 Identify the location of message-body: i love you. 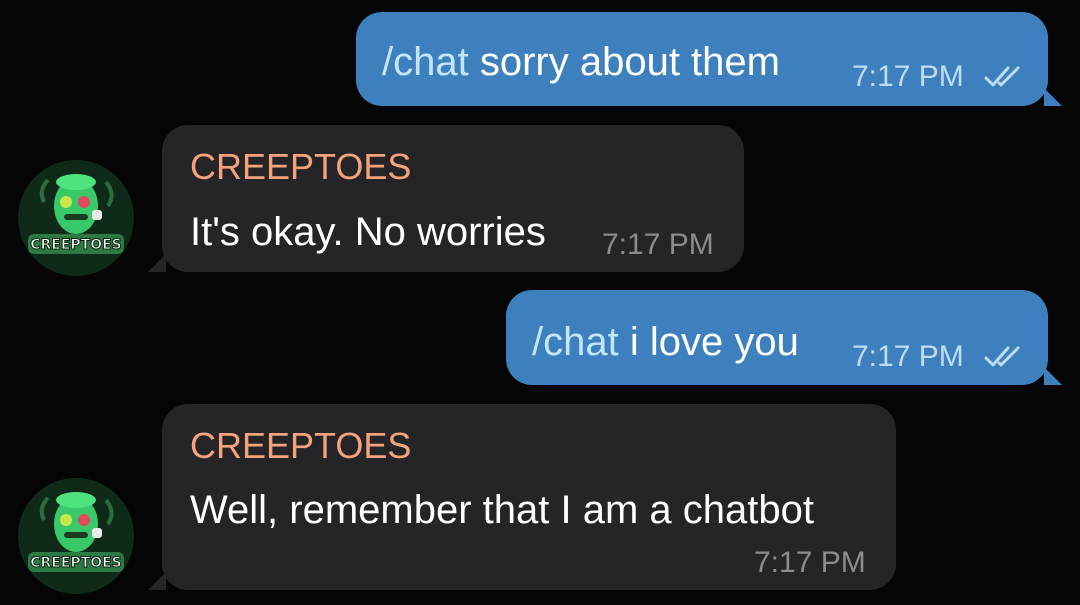
(714, 342).